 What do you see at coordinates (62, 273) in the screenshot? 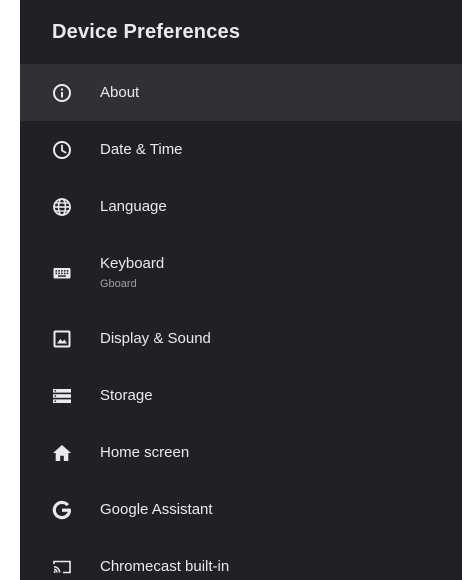
I see `keyboard-icon` at bounding box center [62, 273].